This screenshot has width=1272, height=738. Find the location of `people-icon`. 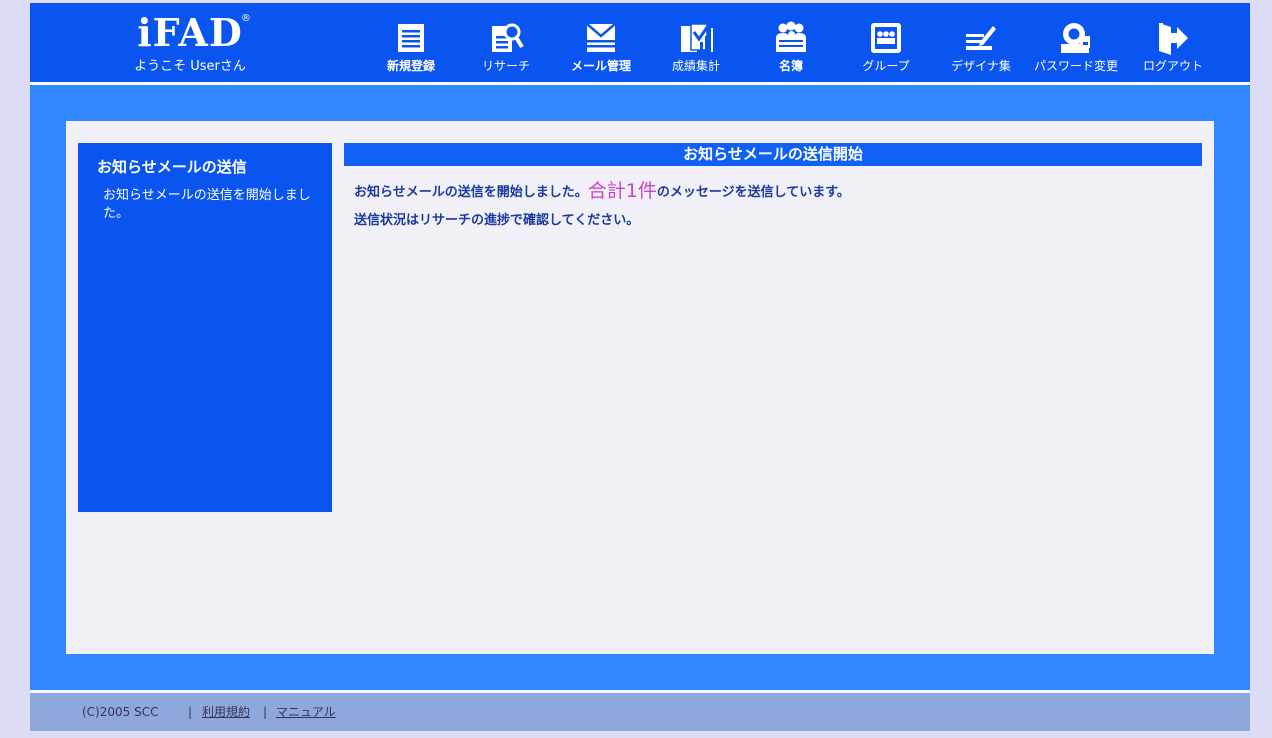

people-icon is located at coordinates (791, 36).